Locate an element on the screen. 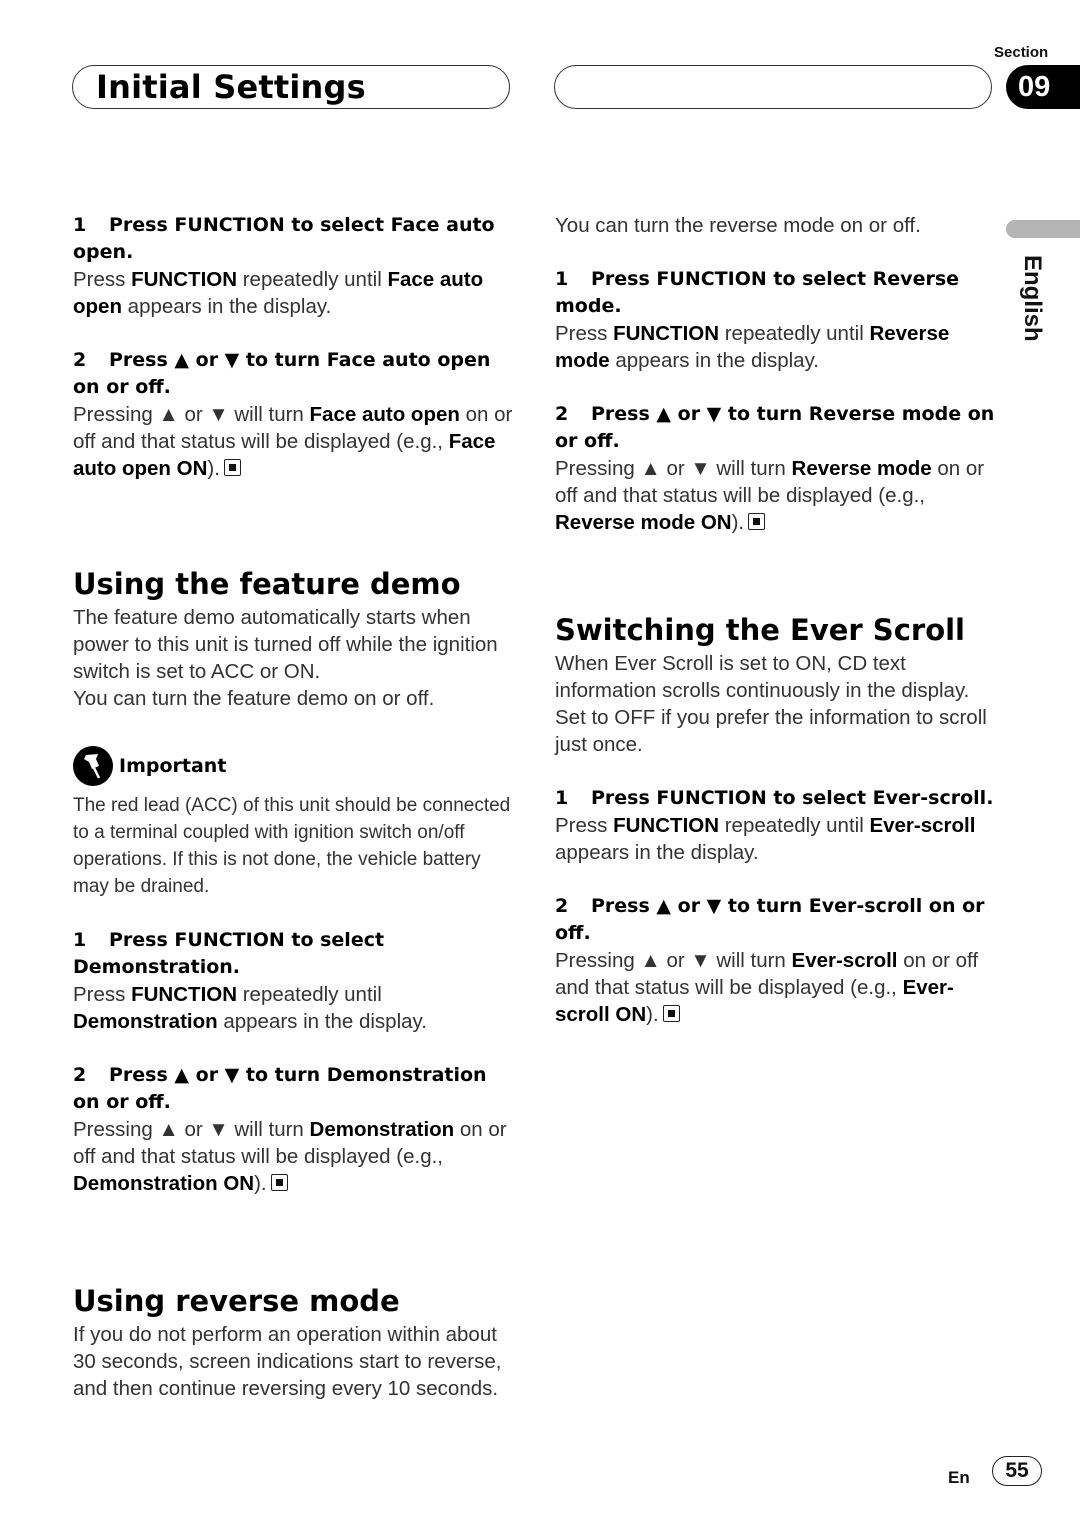  step-heading: 1 Press FUNCTION to select Reverse mode. is located at coordinates (757, 292).